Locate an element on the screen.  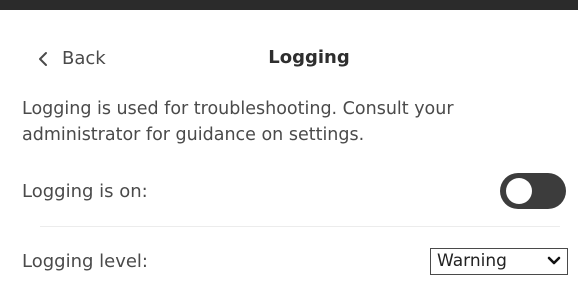
logging-level-row: Logging level: Warning is located at coordinates (296, 261).